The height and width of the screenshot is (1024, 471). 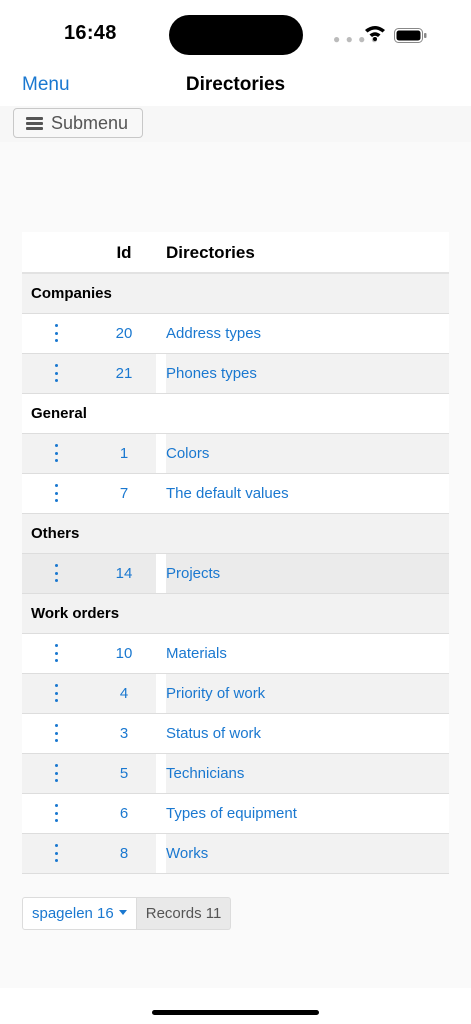 I want to click on table-row: 7 The default values, so click(x=235, y=494).